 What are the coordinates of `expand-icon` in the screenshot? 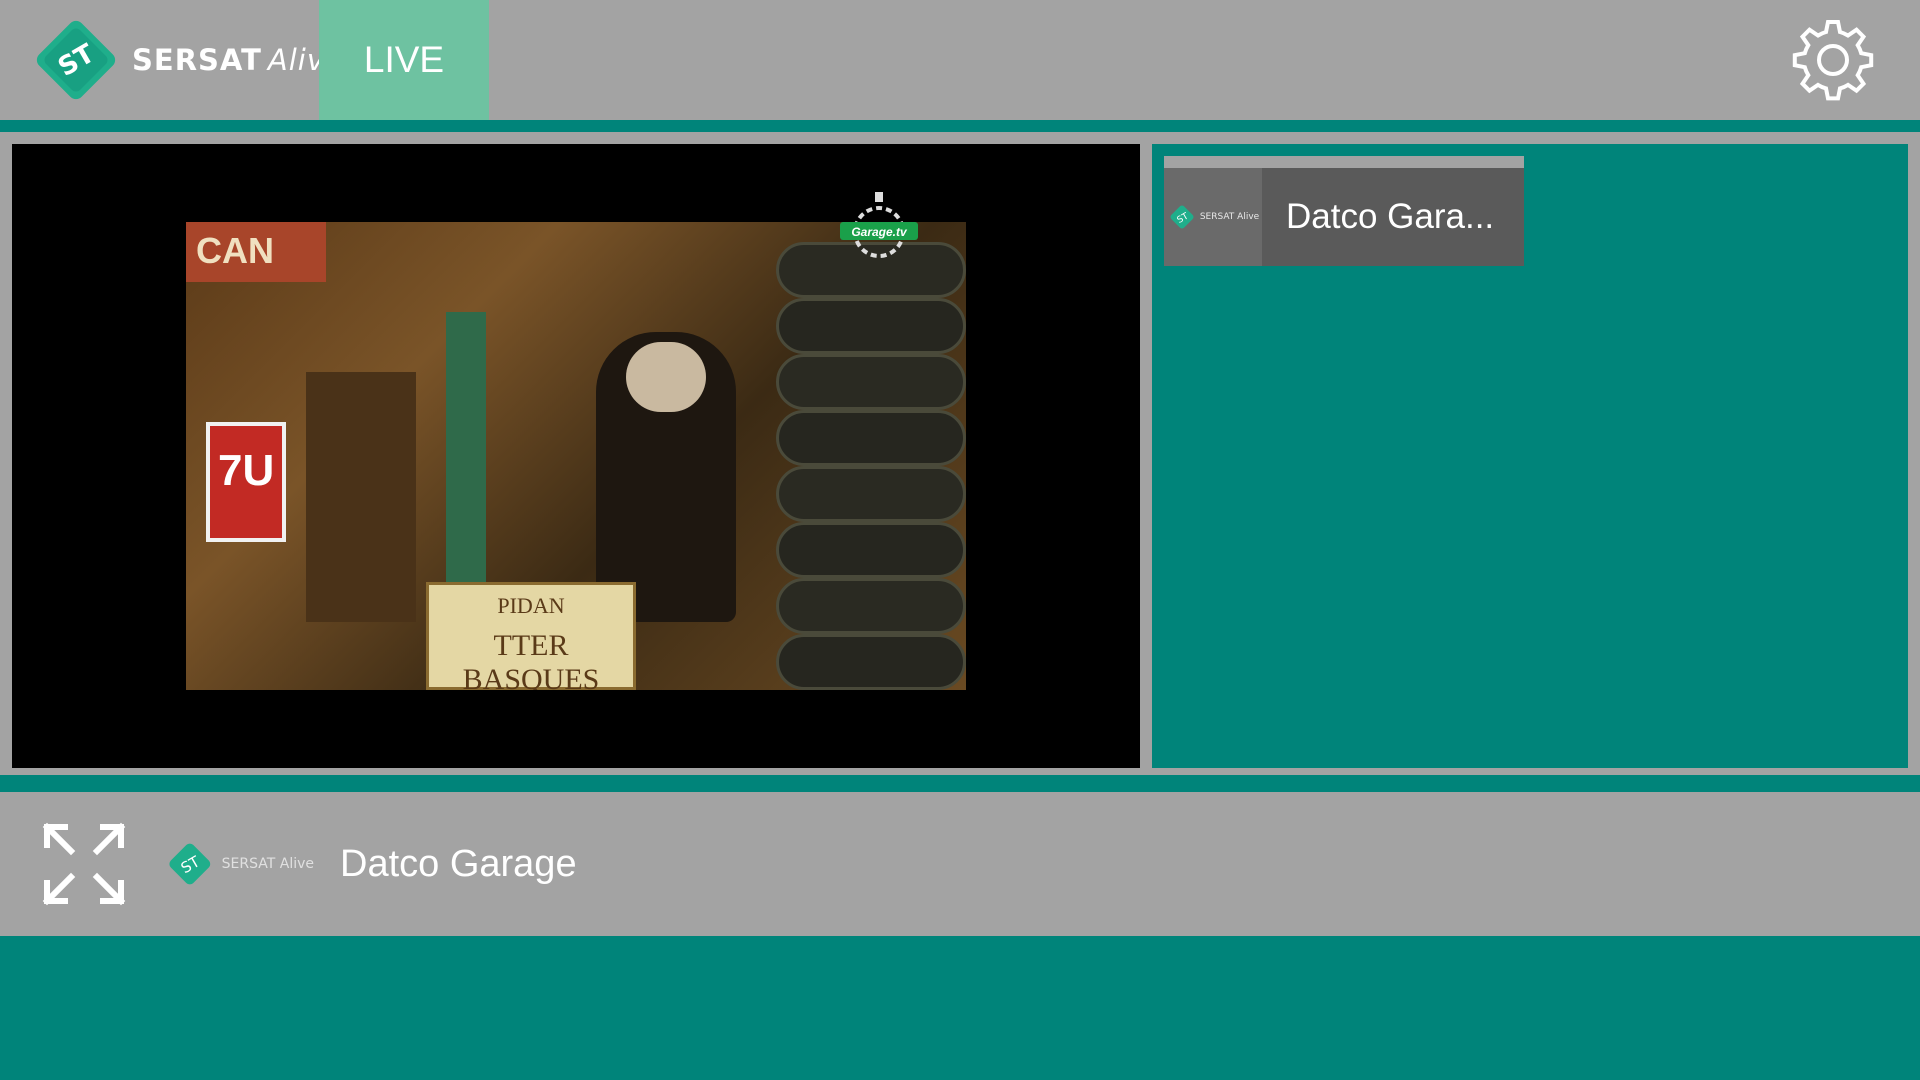 It's located at (84, 864).